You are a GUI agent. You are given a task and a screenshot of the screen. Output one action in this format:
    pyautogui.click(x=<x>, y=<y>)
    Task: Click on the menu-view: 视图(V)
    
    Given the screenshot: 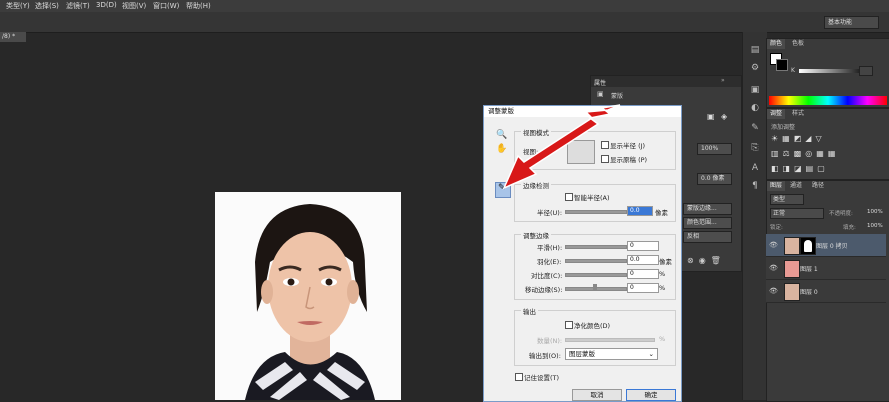 What is the action you would take?
    pyautogui.click(x=134, y=6)
    